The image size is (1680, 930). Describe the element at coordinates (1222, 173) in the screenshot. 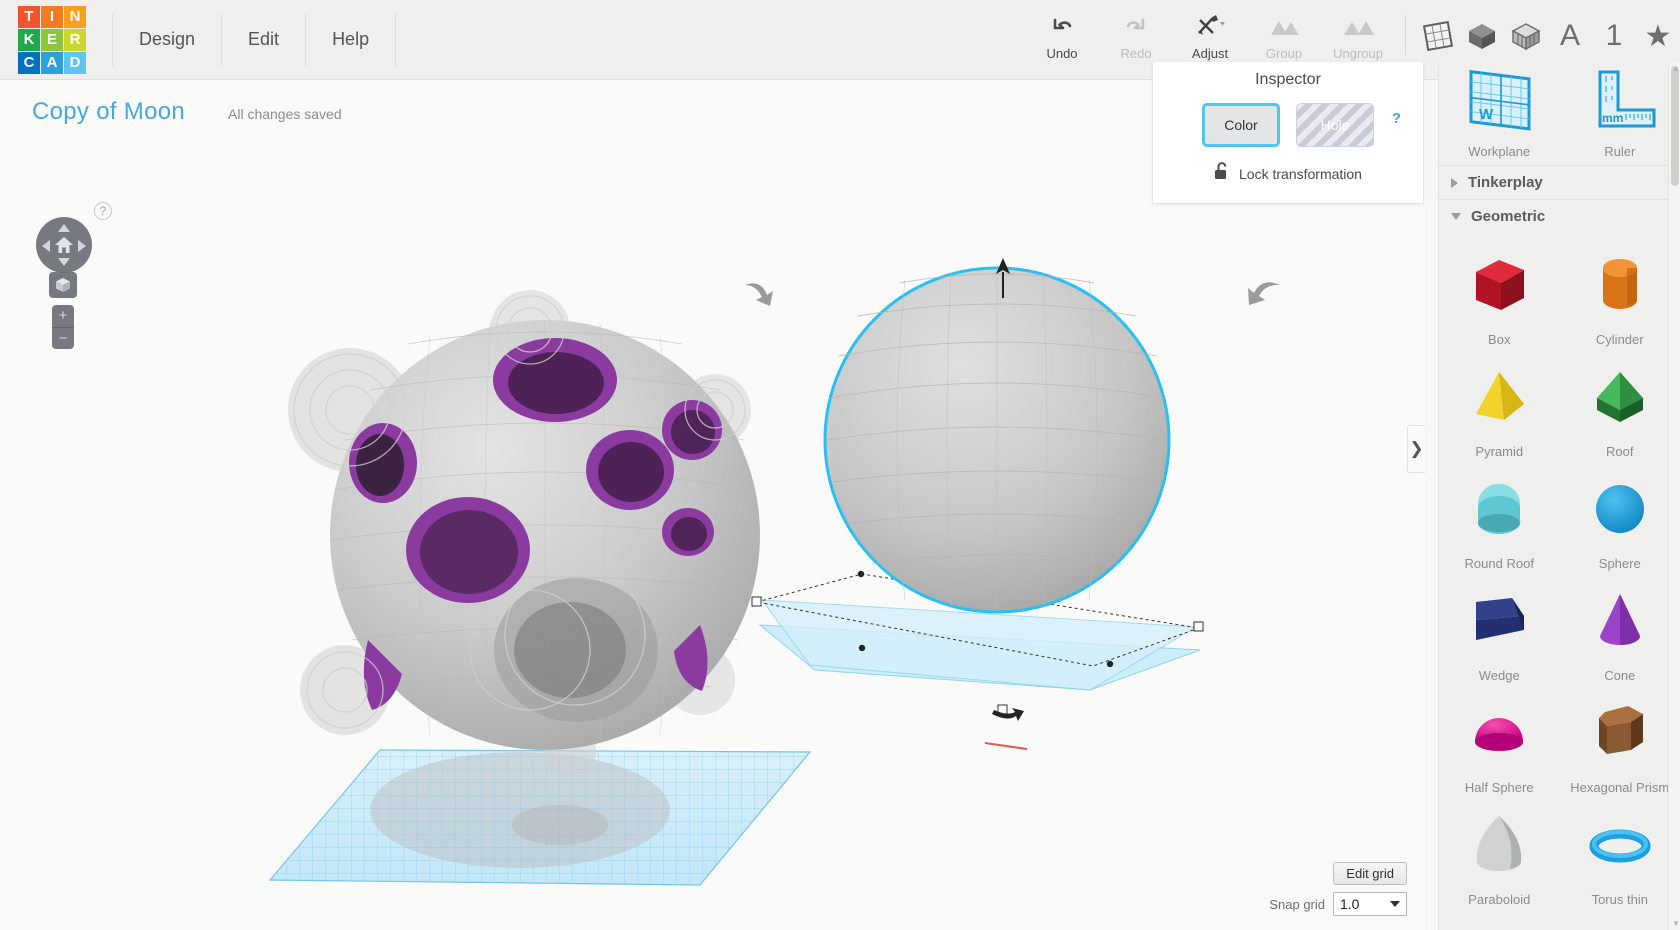

I see `unlock-padlock-icon` at that location.